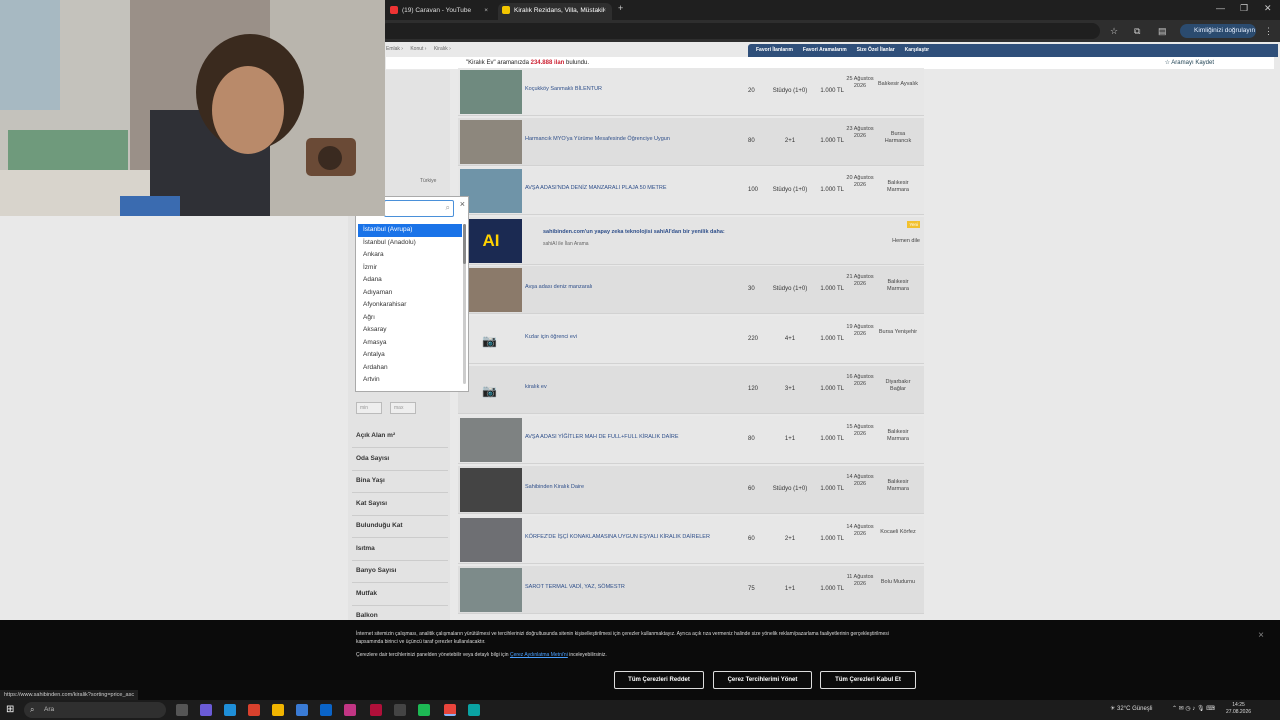 The height and width of the screenshot is (720, 1280). I want to click on breadcrumb-emlak: Emlak ›, so click(394, 49).